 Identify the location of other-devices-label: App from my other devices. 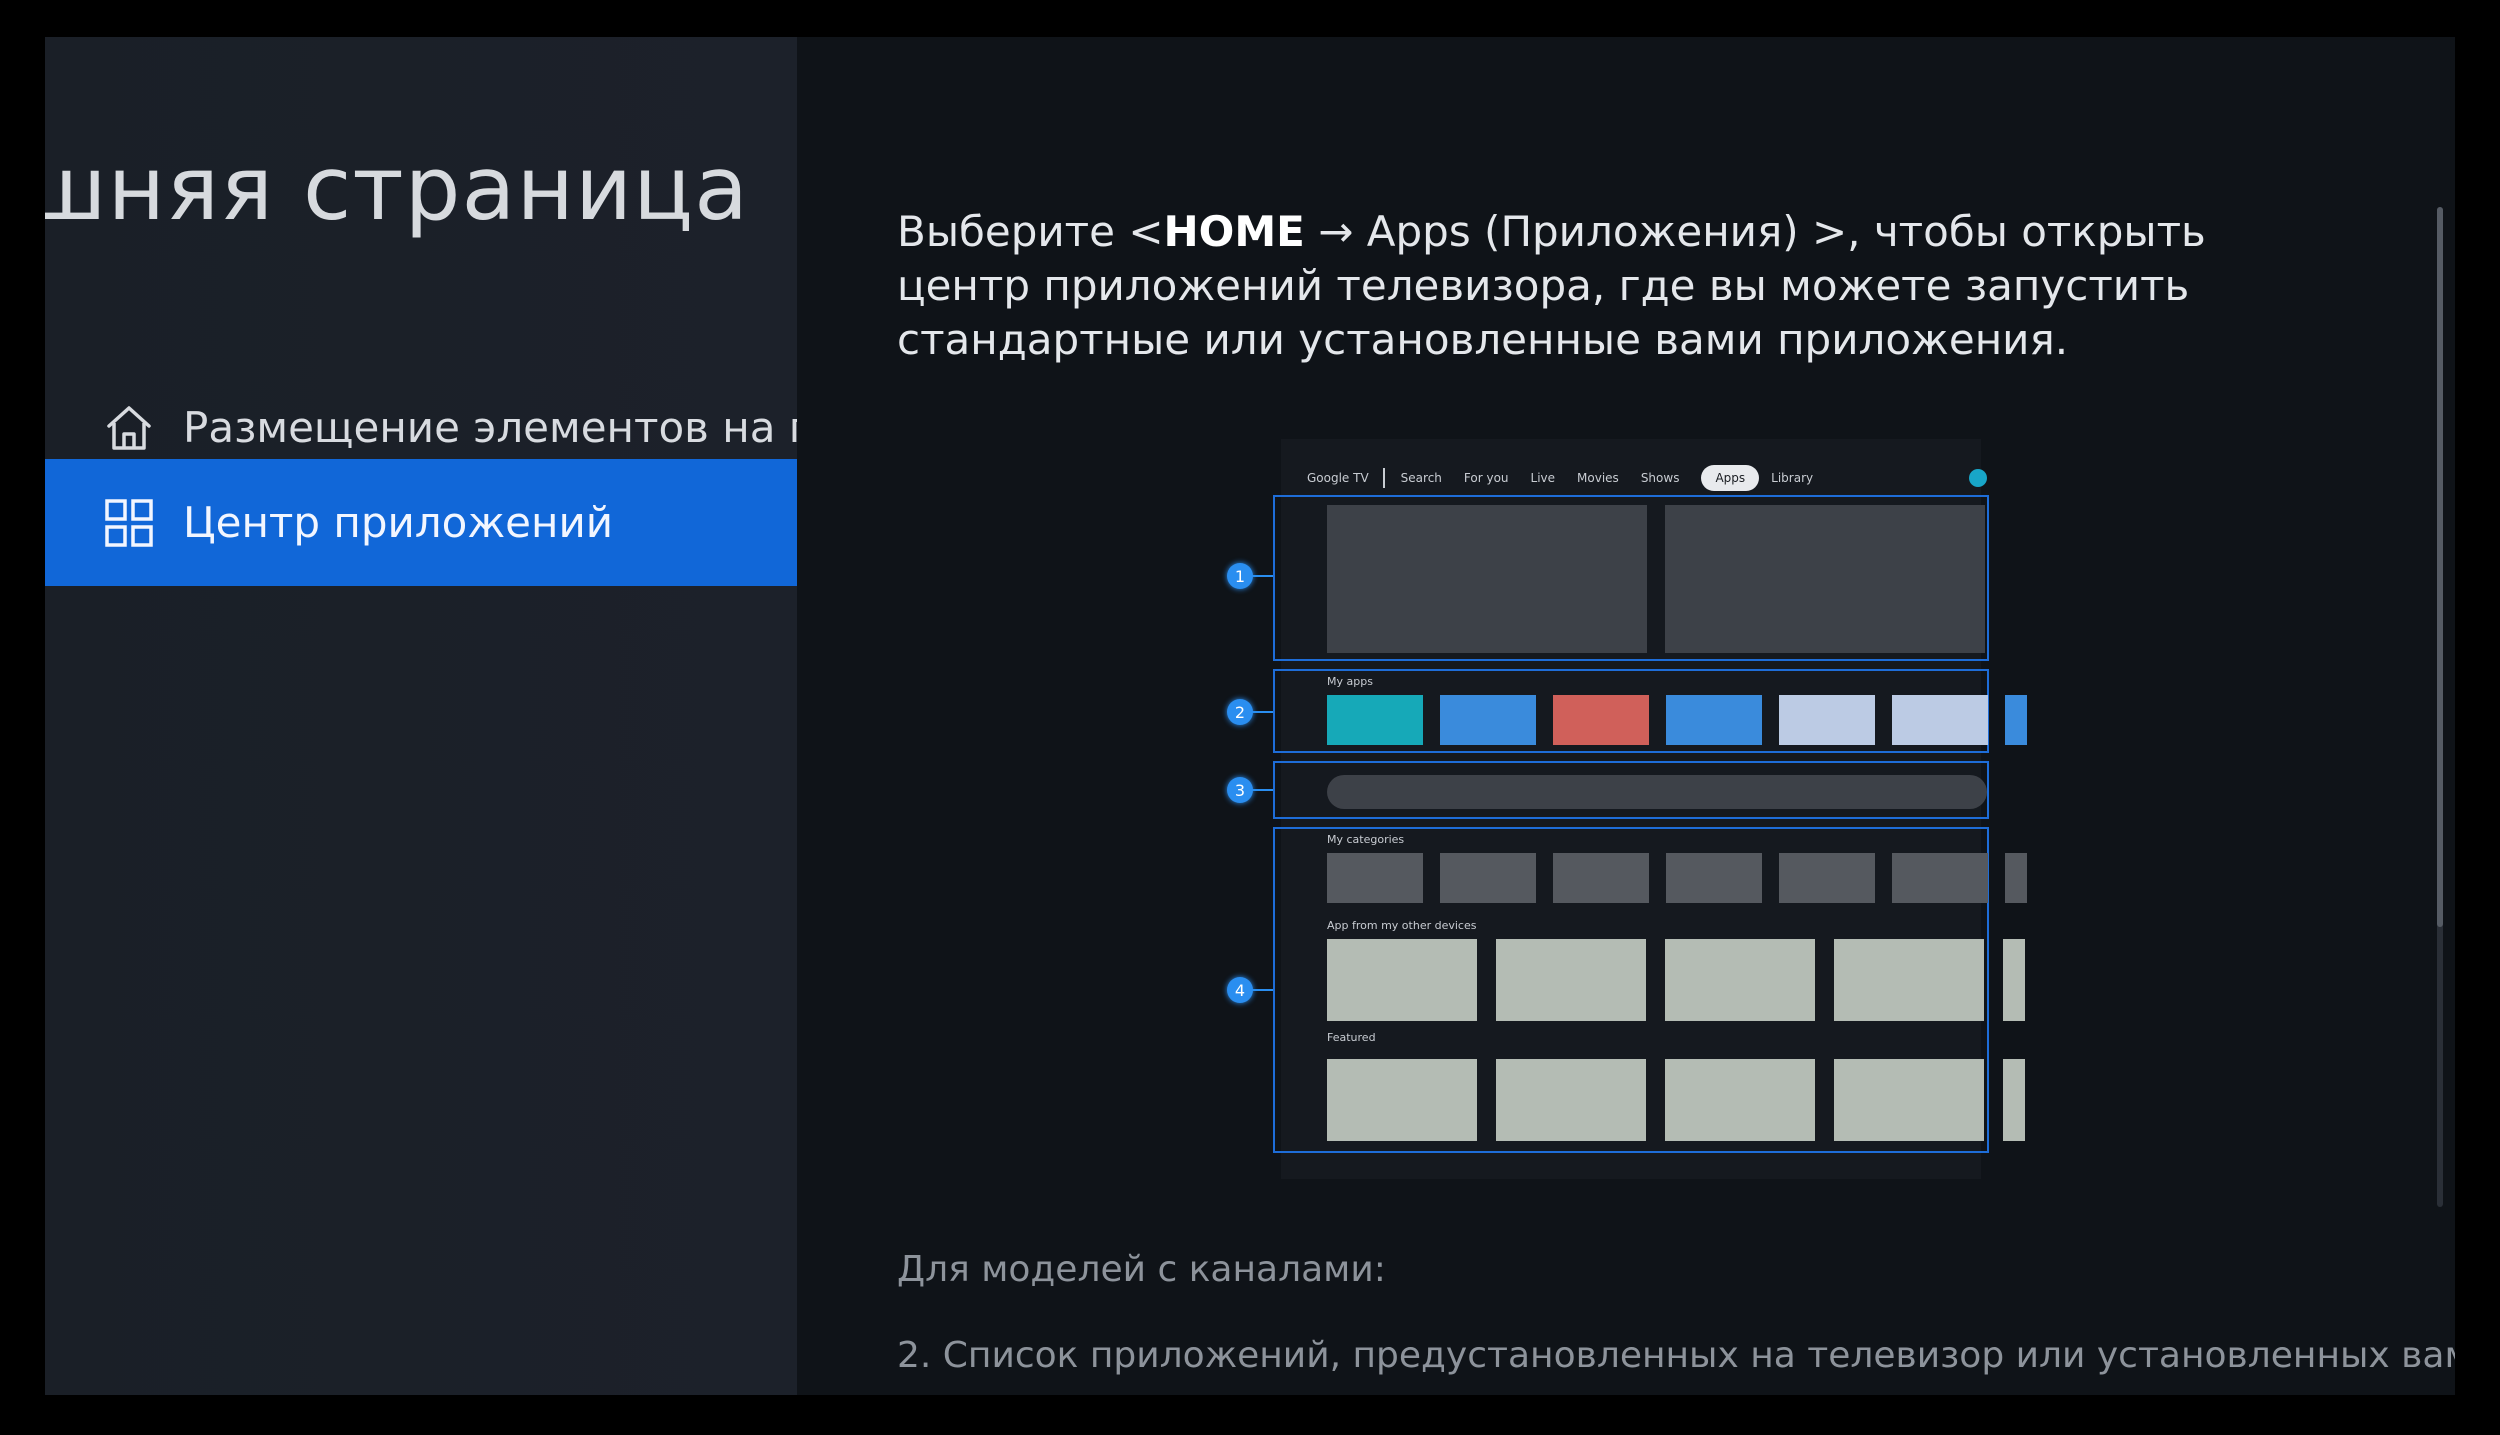
(1402, 925).